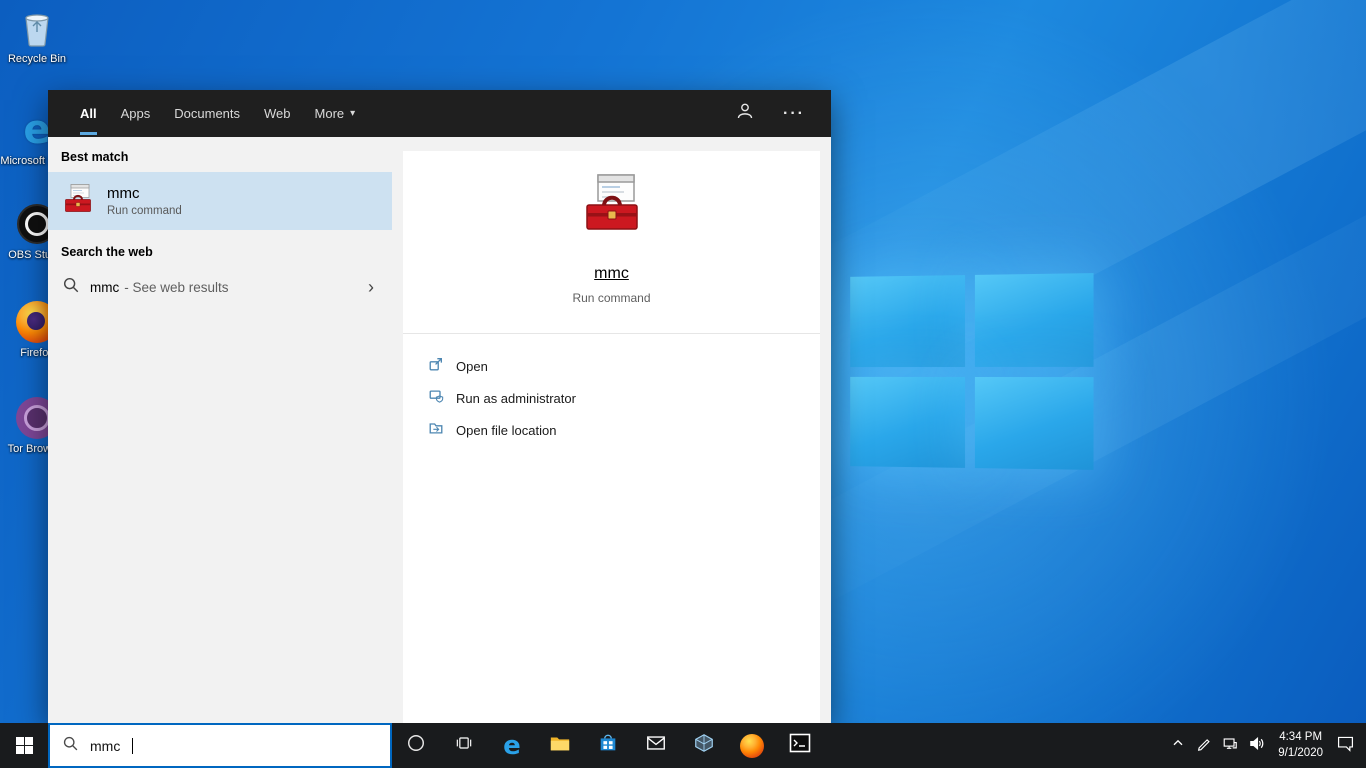  Describe the element at coordinates (277, 113) in the screenshot. I see `tab-web: Web` at that location.